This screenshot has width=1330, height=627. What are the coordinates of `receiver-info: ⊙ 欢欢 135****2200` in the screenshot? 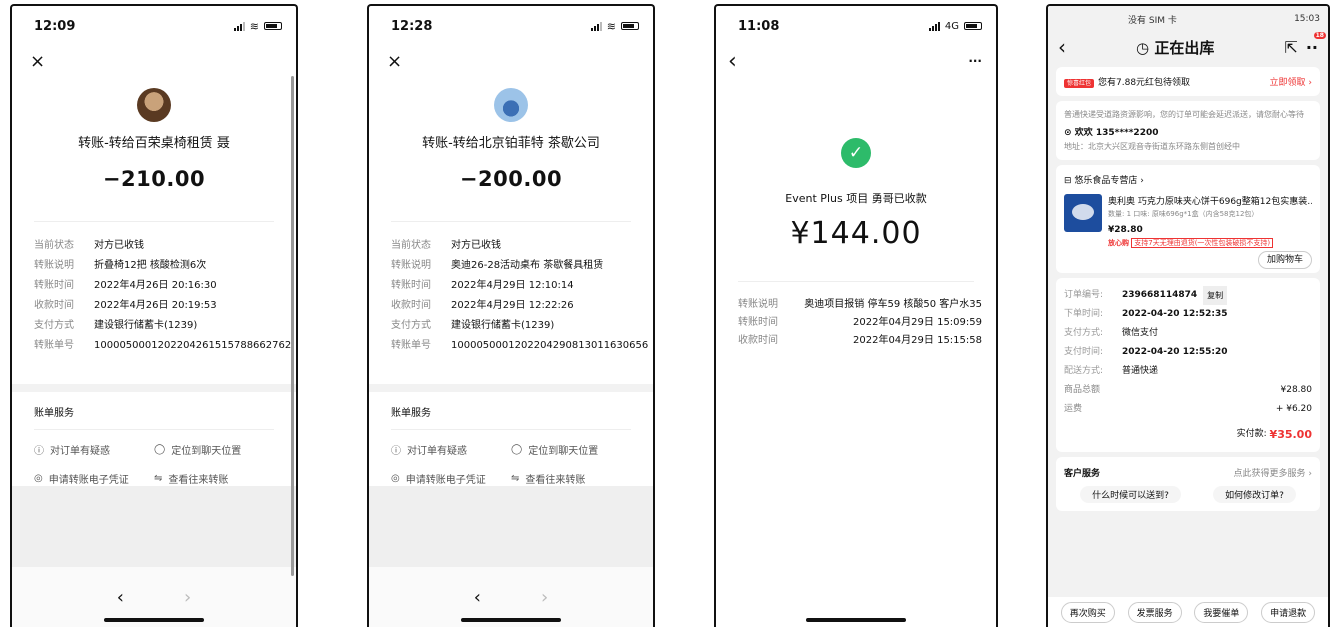 It's located at (1188, 131).